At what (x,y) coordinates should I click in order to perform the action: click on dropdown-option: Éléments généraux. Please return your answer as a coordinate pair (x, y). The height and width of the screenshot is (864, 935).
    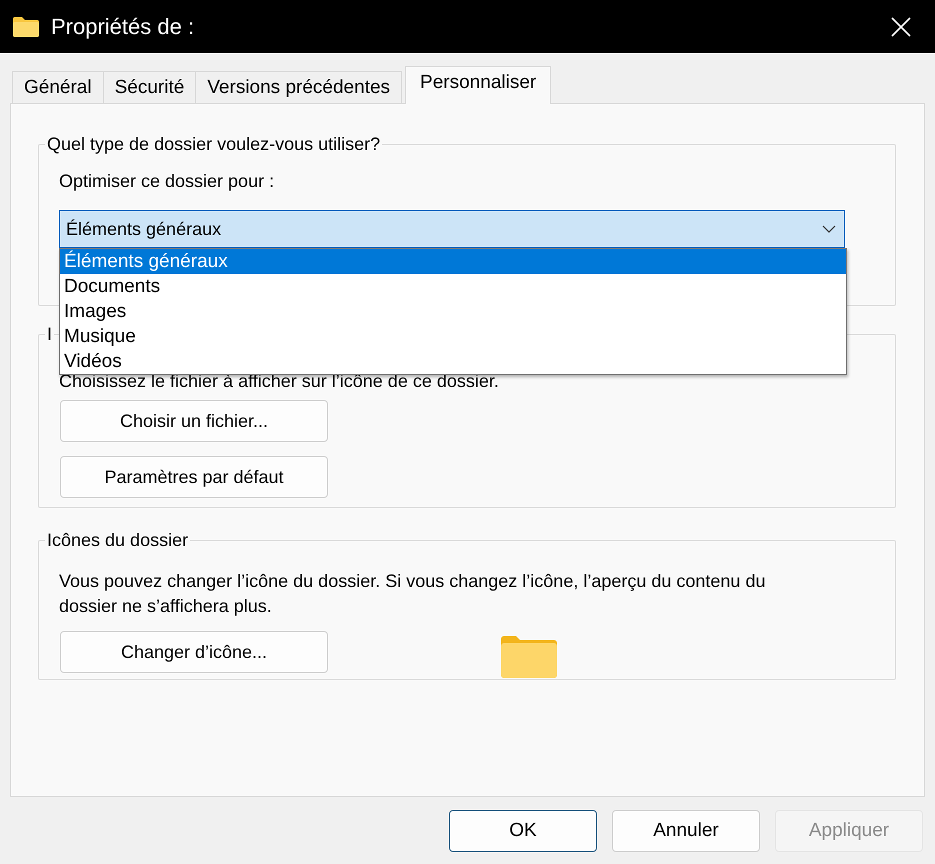
    Looking at the image, I should click on (453, 261).